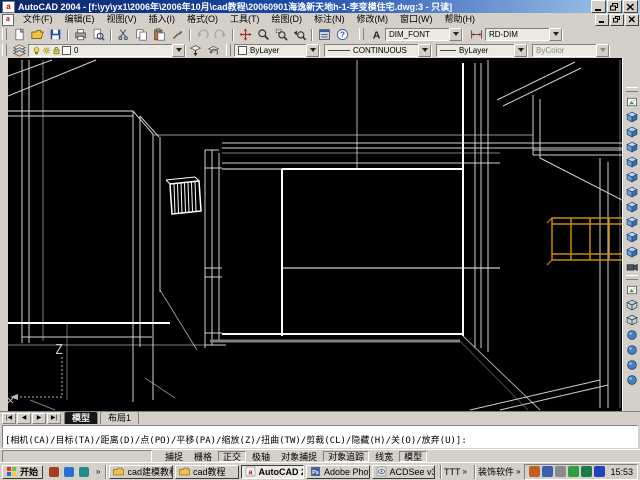 This screenshot has width=640, height=480. I want to click on menu-item: 插入(I), so click(162, 19).